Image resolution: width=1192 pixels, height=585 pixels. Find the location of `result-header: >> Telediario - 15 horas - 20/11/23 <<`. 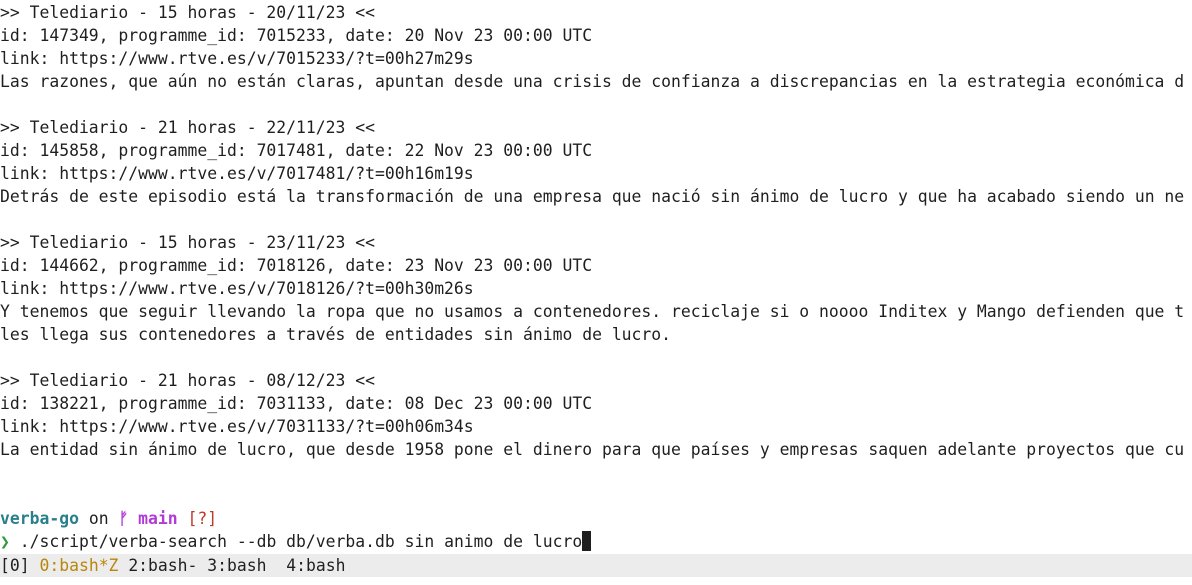

result-header: >> Telediario - 15 horas - 20/11/23 << is located at coordinates (187, 12).